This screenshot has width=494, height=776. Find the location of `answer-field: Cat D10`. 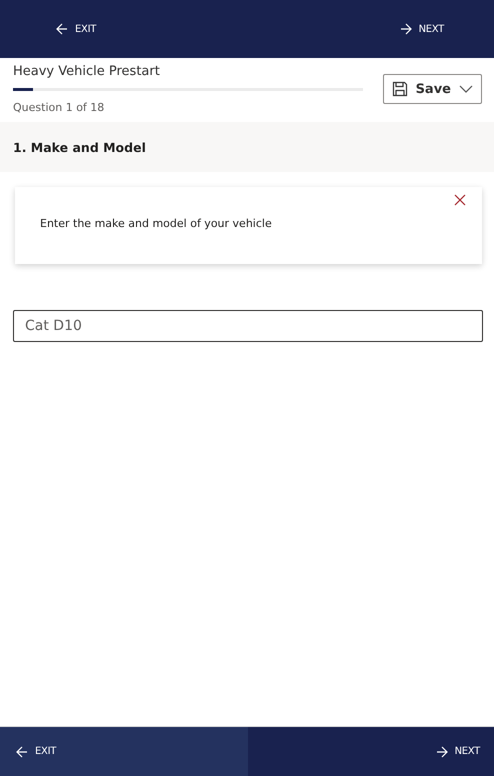

answer-field: Cat D10 is located at coordinates (248, 326).